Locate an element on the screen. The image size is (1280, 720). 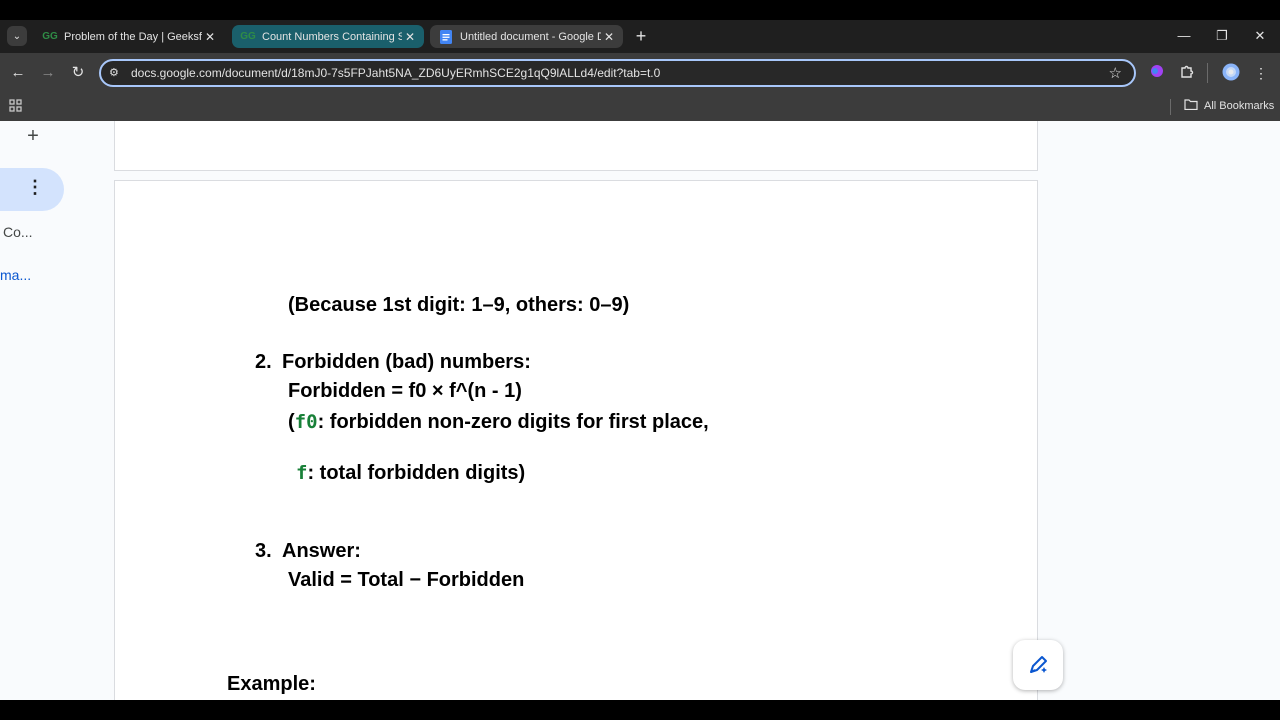
profile-avatar is located at coordinates (1231, 73).